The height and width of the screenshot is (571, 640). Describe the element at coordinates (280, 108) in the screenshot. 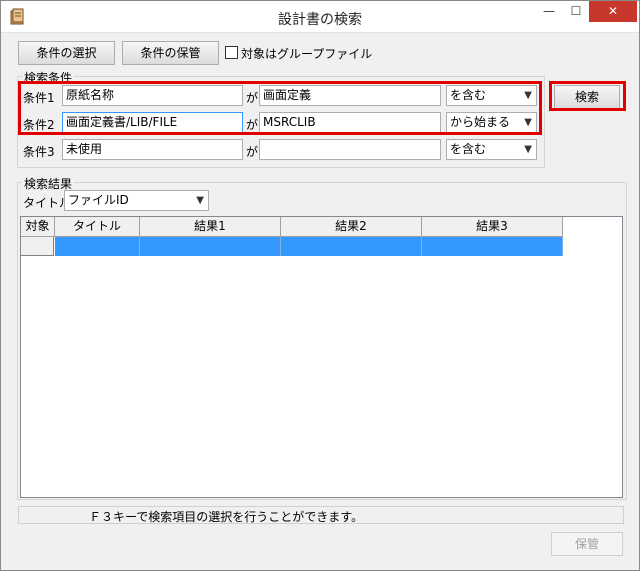

I see `highlight-frame-conditions` at that location.